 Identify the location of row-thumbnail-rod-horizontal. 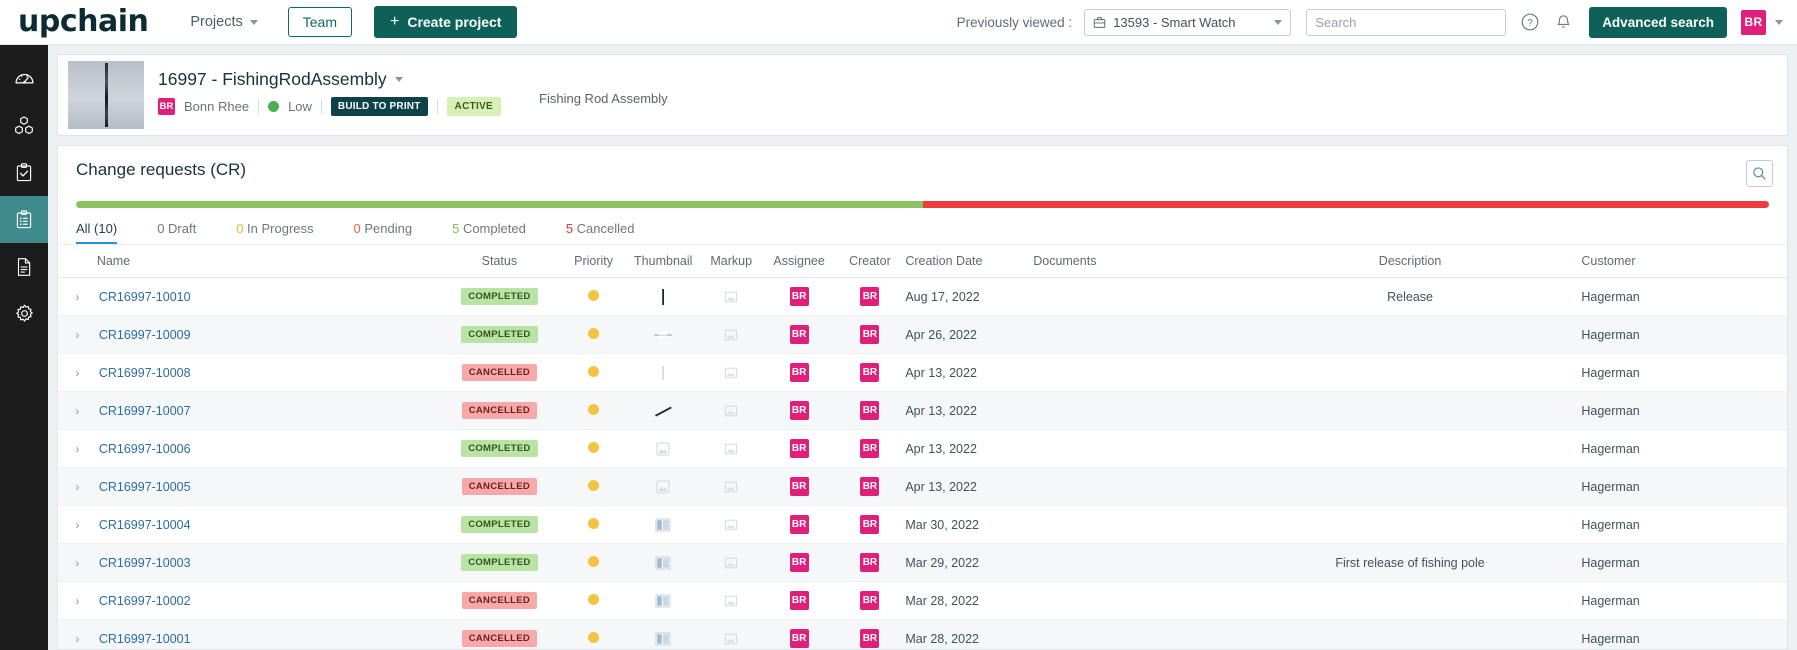
(663, 335).